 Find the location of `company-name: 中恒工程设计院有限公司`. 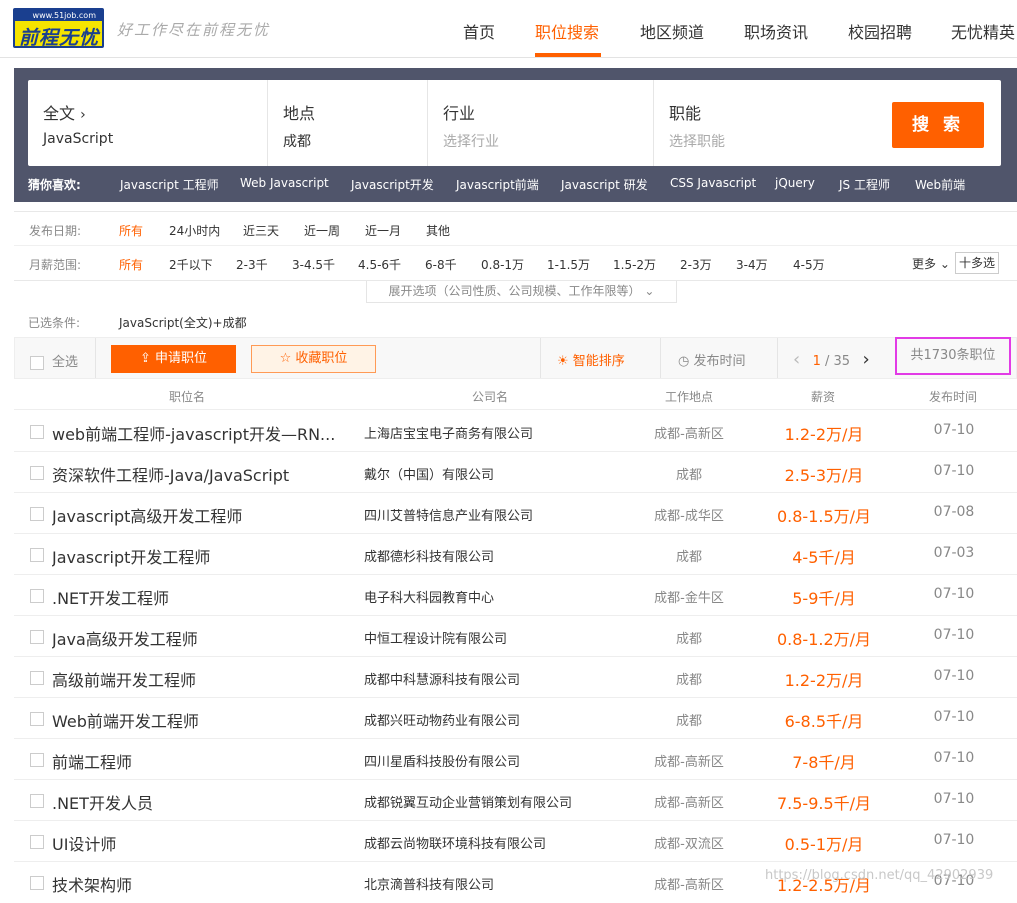

company-name: 中恒工程设计院有限公司 is located at coordinates (435, 637).